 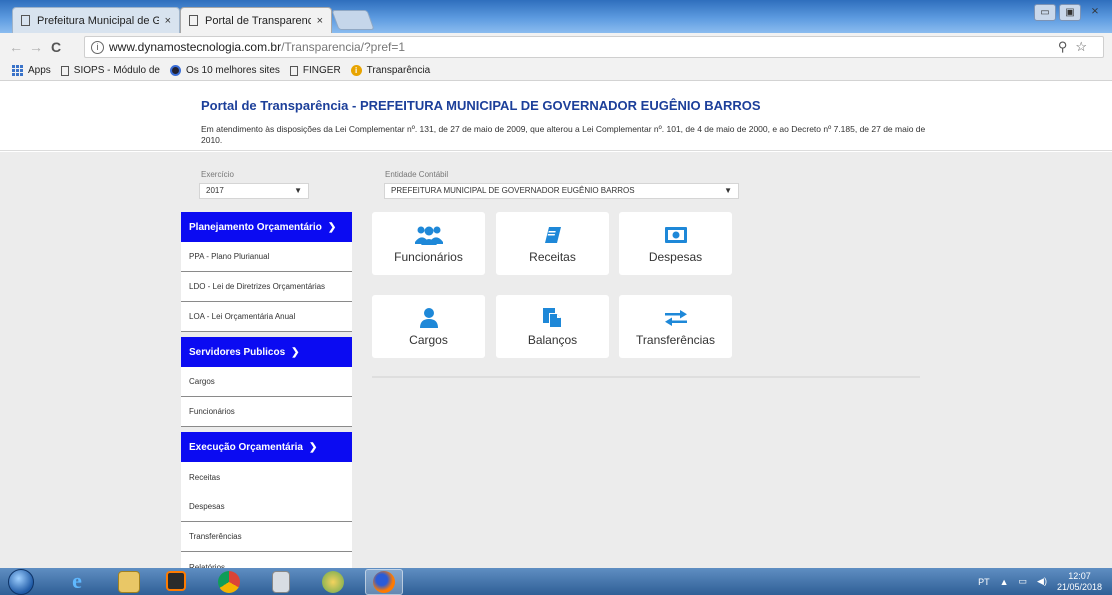 I want to click on apps-grid-icon, so click(x=17, y=70).